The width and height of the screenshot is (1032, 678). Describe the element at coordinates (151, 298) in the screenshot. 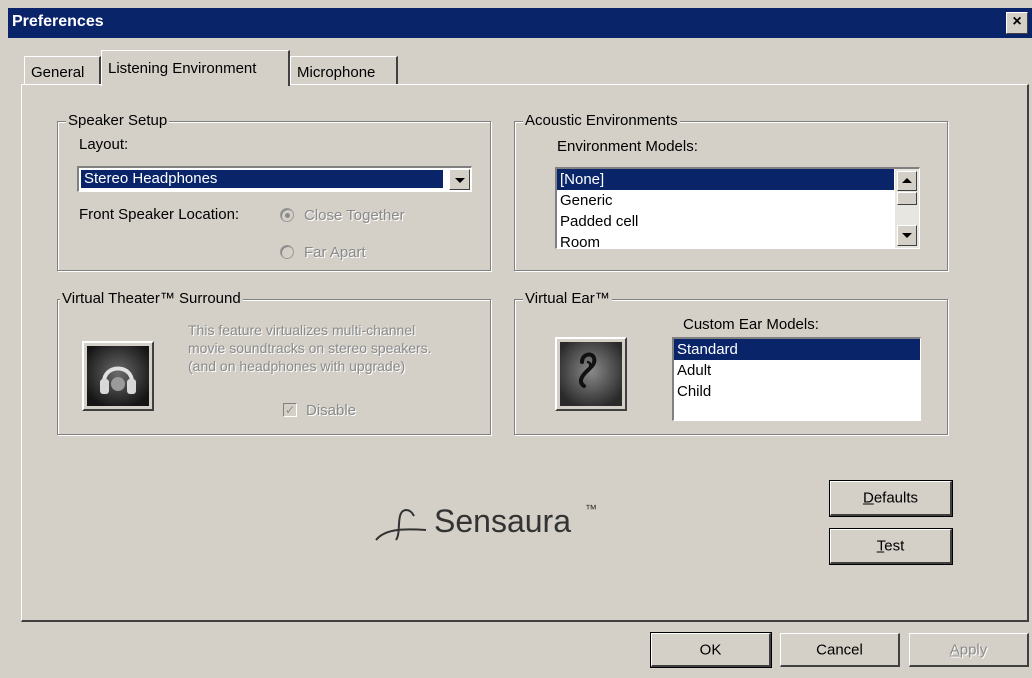

I see `virtual-theater-title: Virtual Theater™ Surround` at that location.